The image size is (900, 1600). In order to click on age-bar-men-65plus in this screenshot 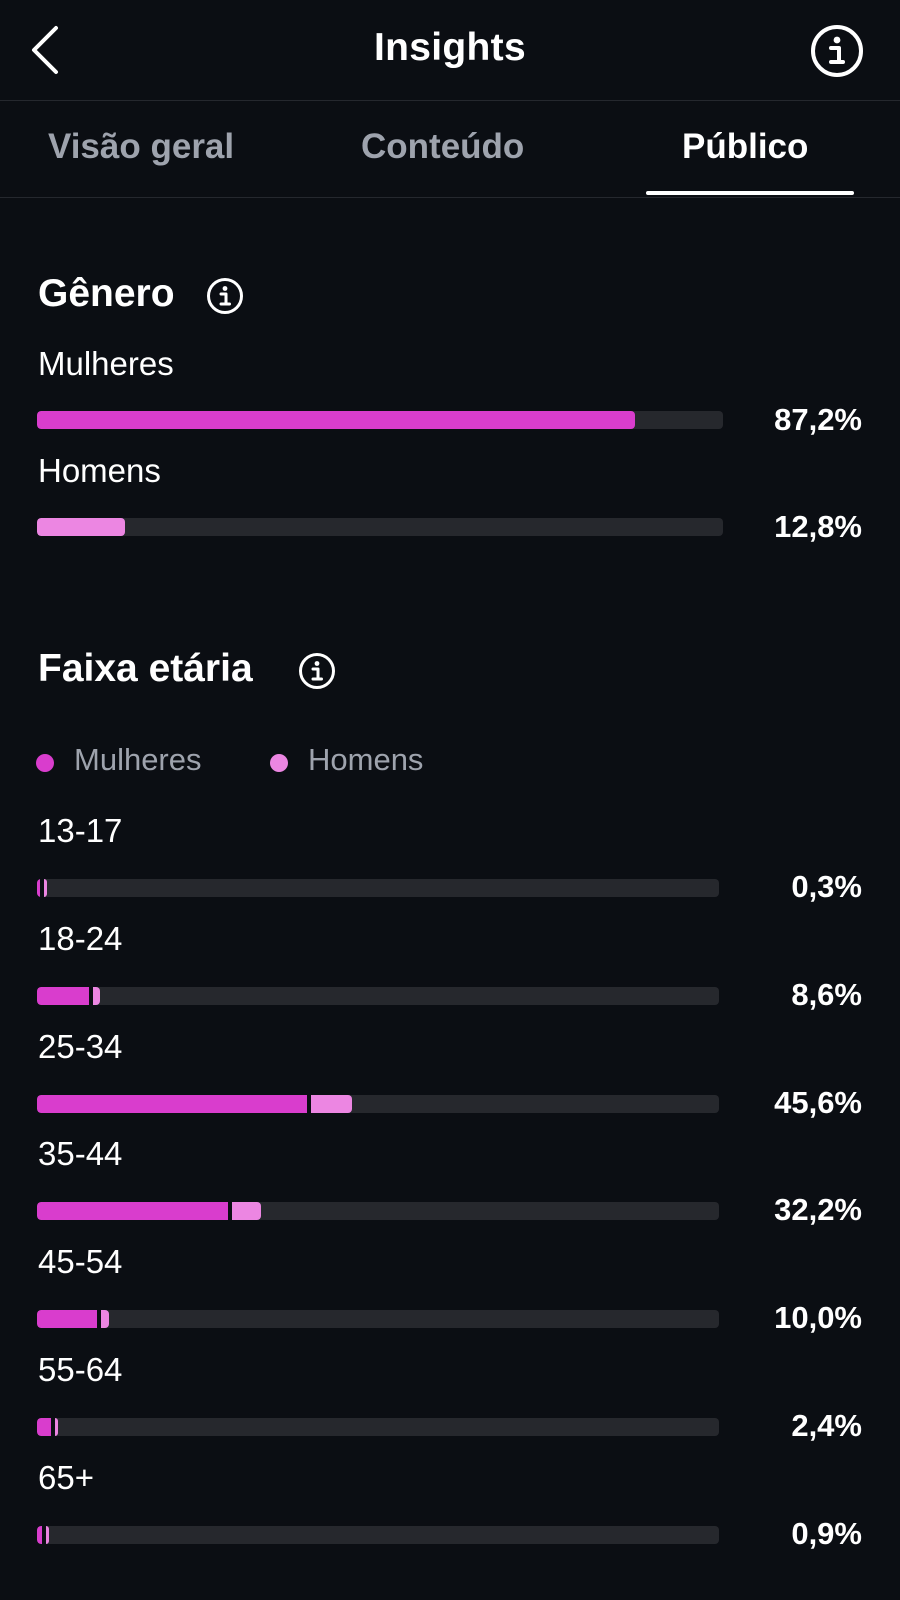, I will do `click(47, 1534)`.